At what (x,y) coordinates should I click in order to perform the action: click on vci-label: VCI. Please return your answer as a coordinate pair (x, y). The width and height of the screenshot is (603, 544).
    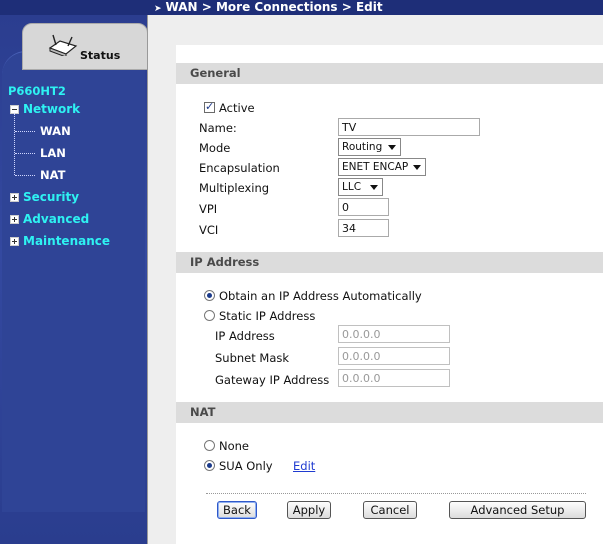
    Looking at the image, I should click on (209, 230).